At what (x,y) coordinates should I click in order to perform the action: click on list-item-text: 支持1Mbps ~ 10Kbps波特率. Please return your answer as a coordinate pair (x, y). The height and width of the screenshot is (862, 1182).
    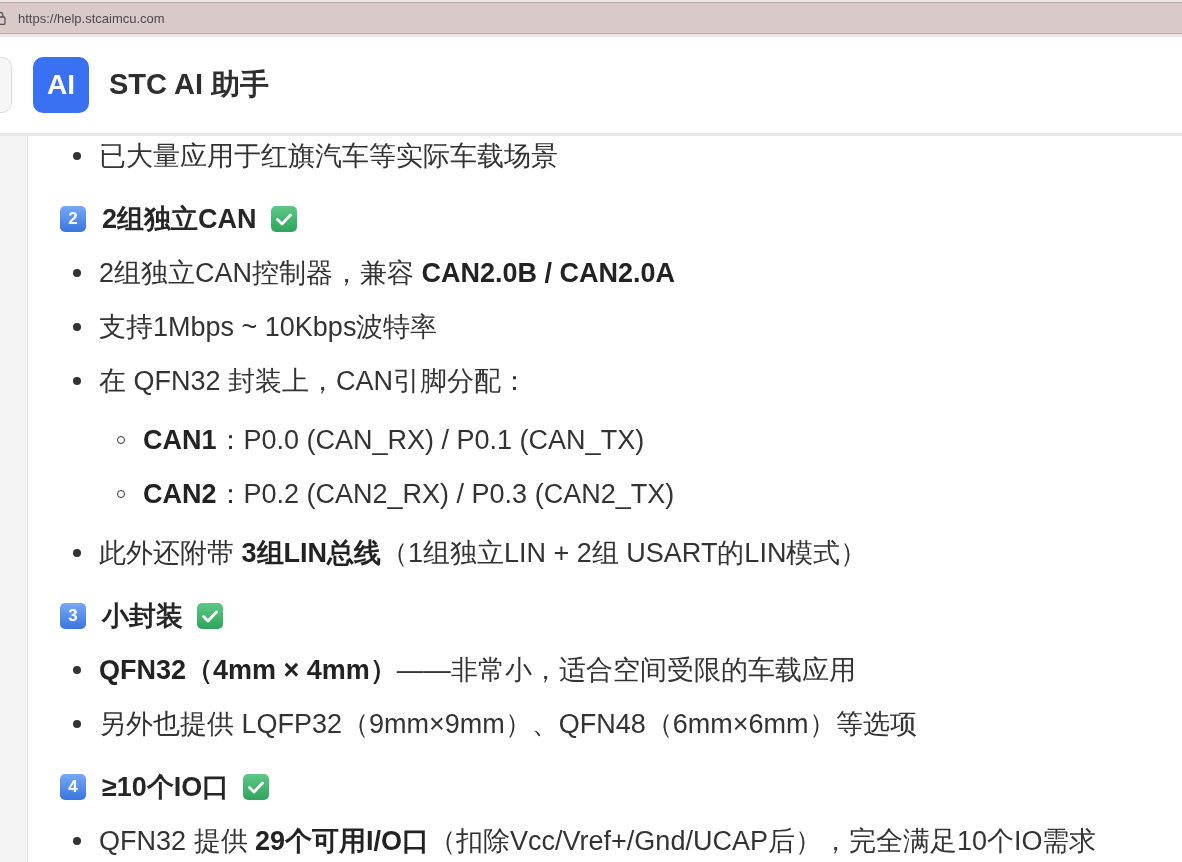
    Looking at the image, I should click on (268, 327).